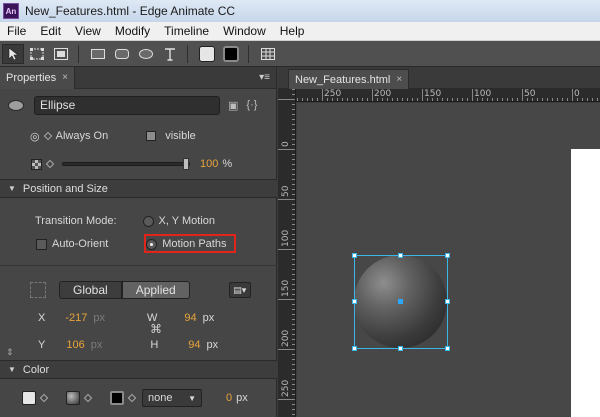 This screenshot has width=600, height=417. What do you see at coordinates (122, 54) in the screenshot?
I see `rounded-rectangle-tool-icon` at bounding box center [122, 54].